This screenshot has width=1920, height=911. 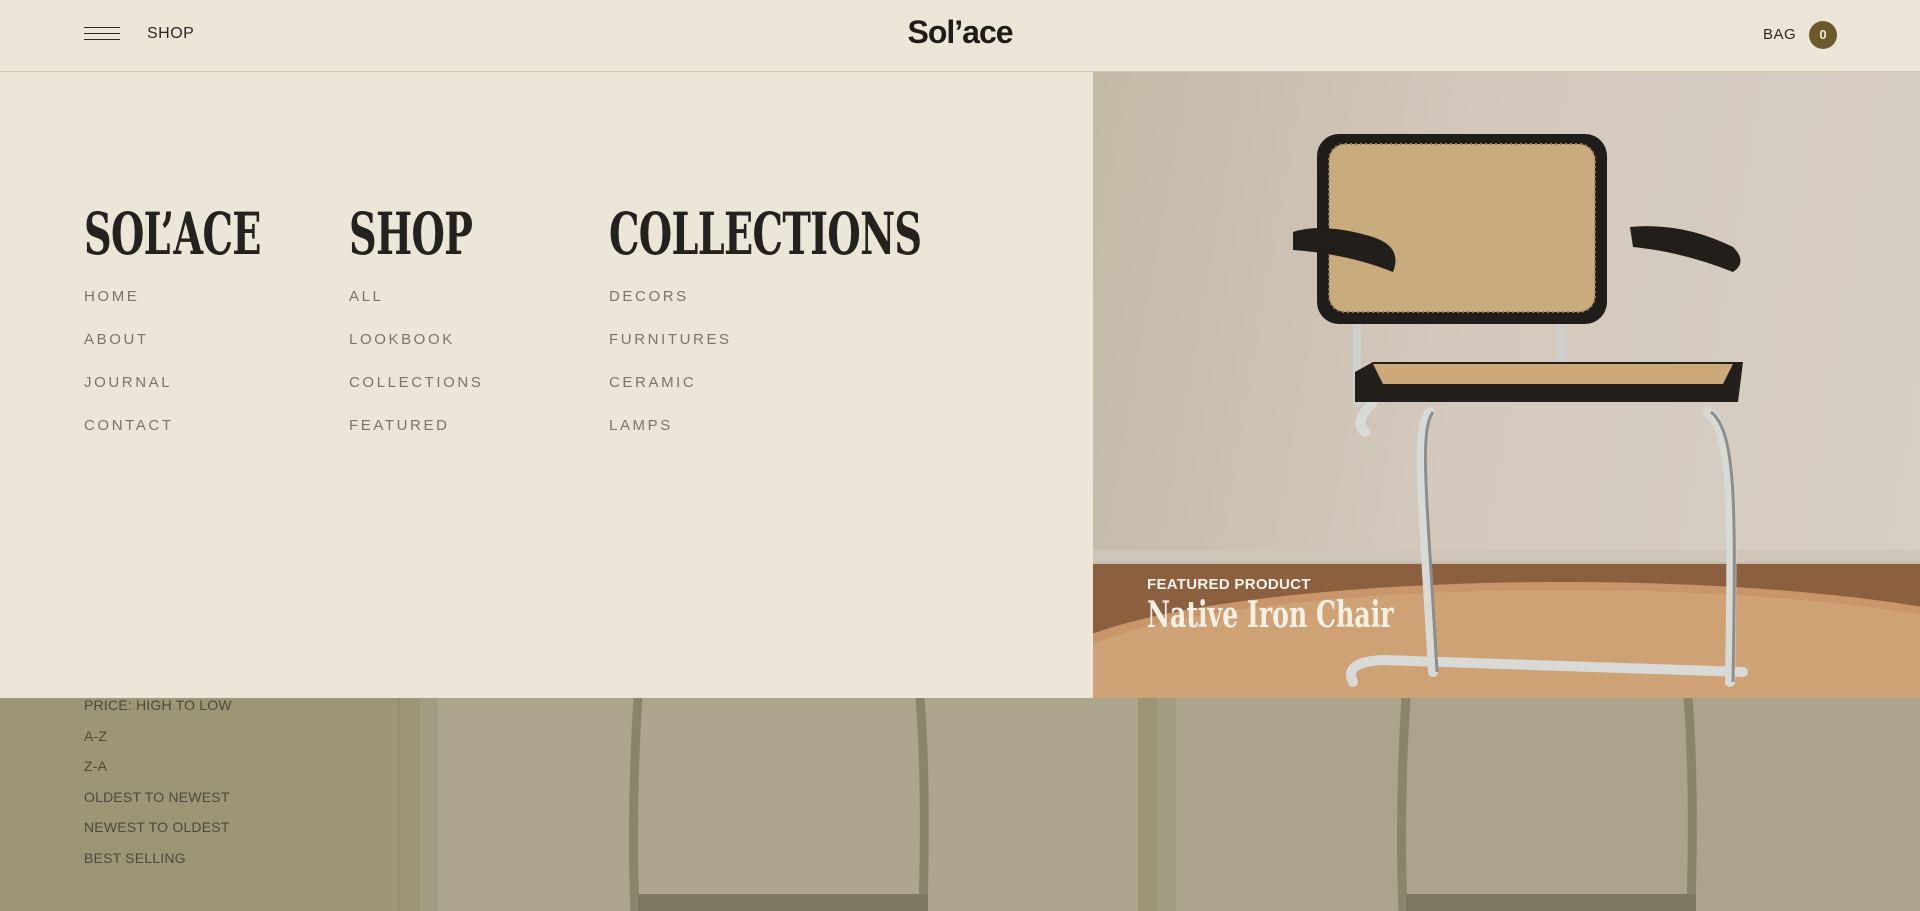 I want to click on sidebar-divider, so click(x=398, y=804).